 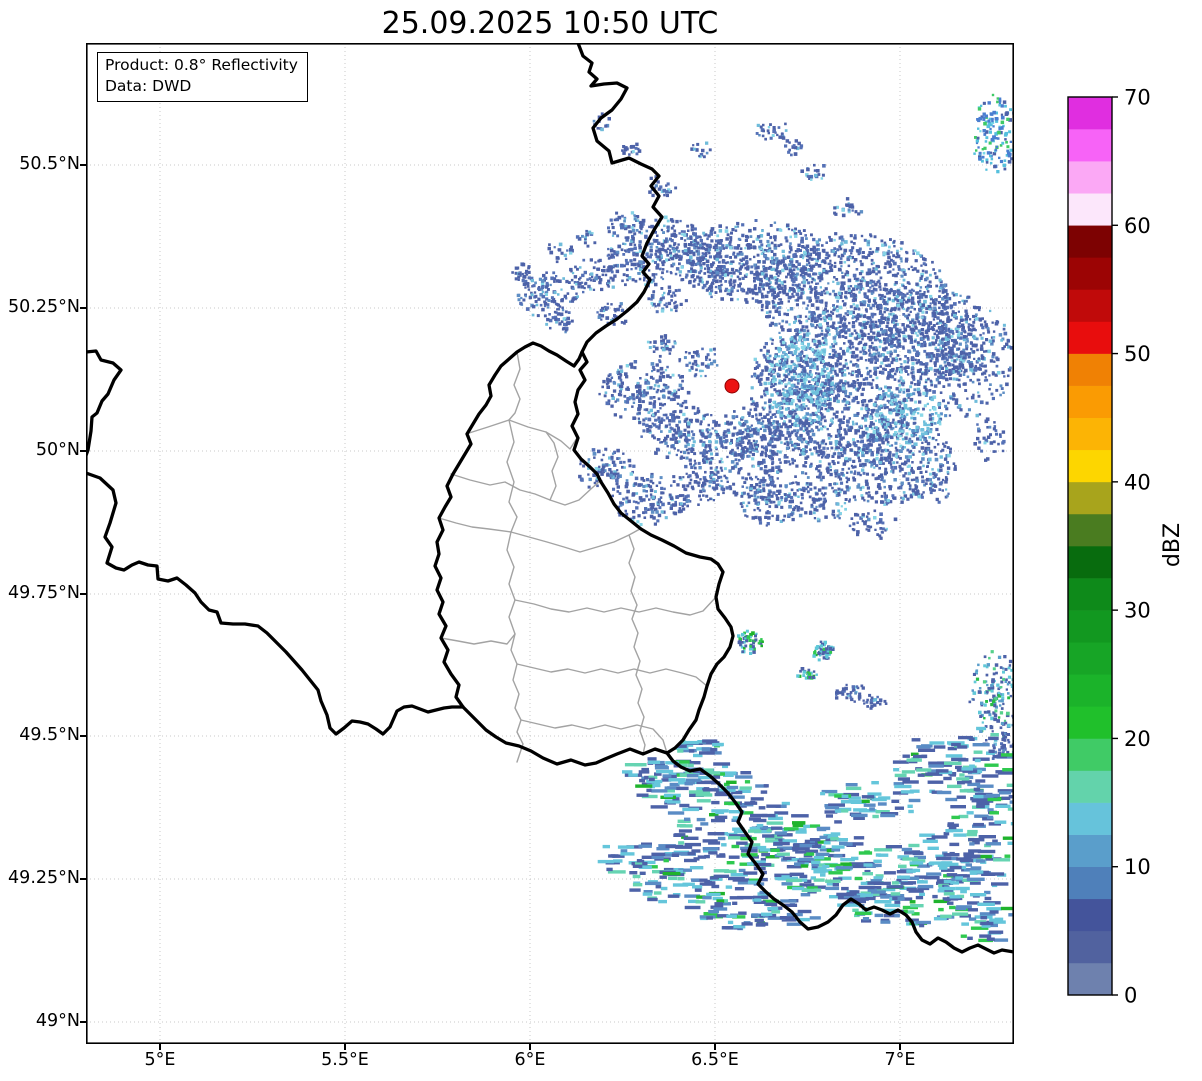 I want to click on y-tick-label: 49.75°N, so click(x=44, y=593).